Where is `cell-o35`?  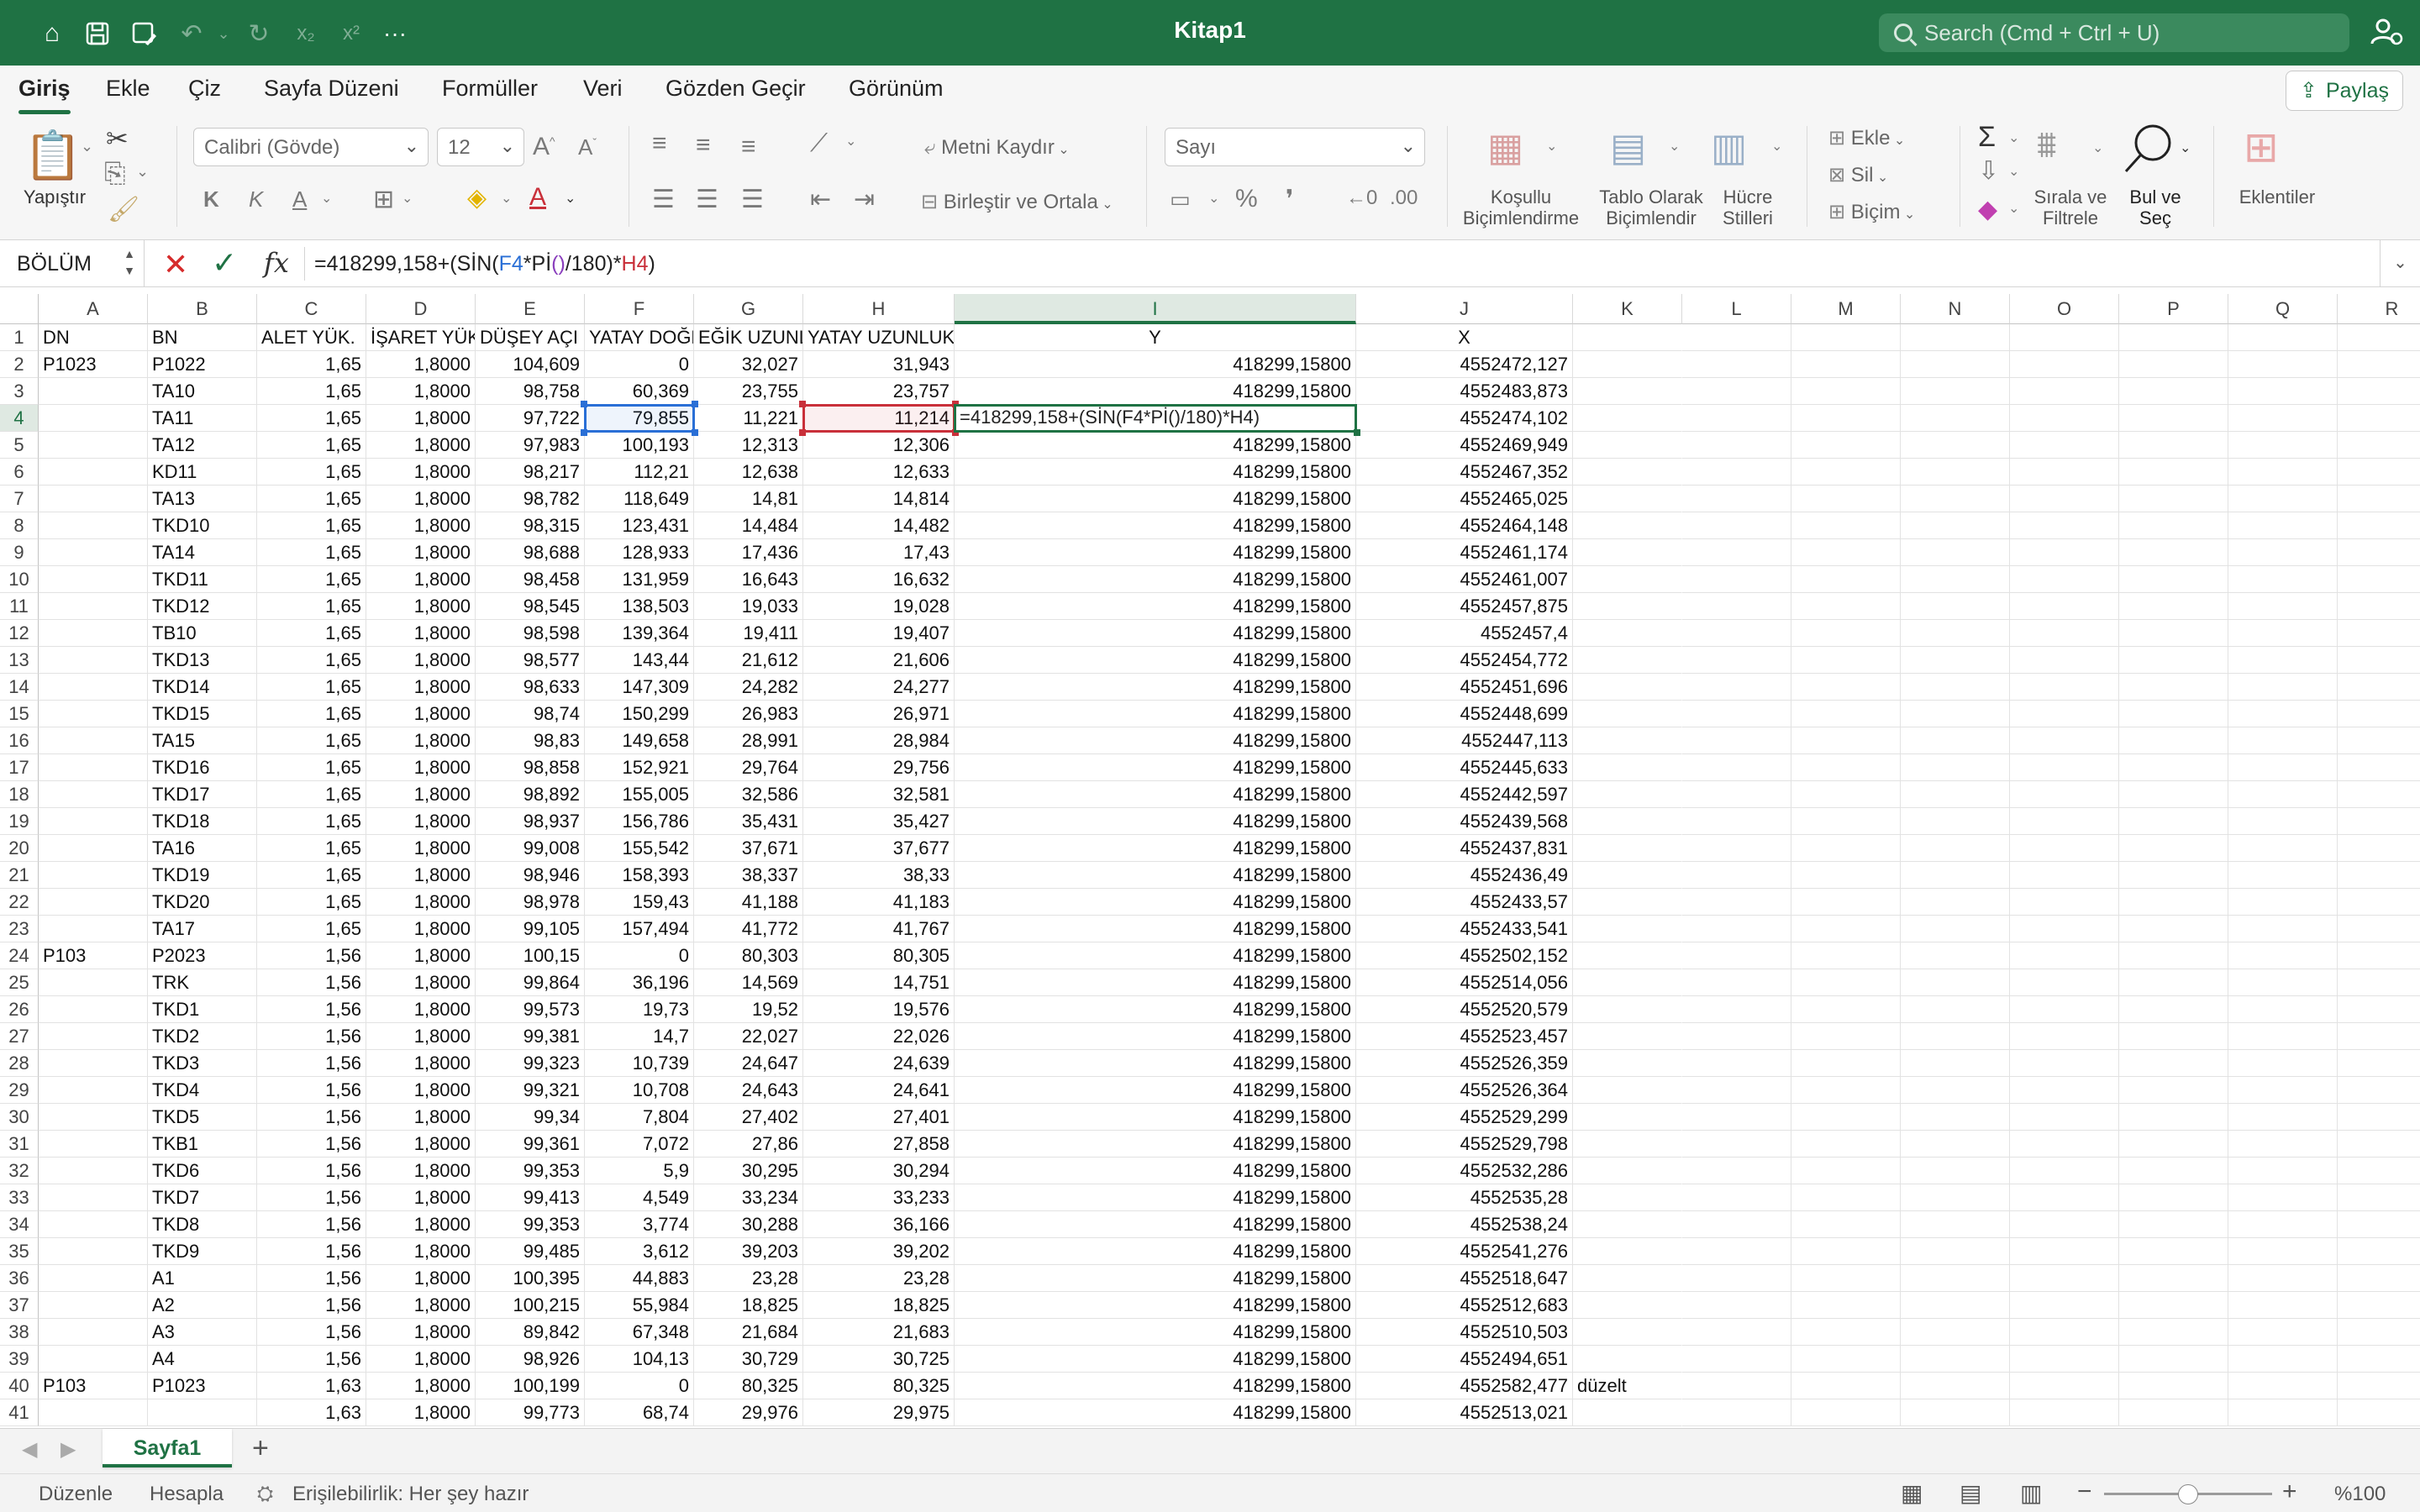
cell-o35 is located at coordinates (2064, 1251).